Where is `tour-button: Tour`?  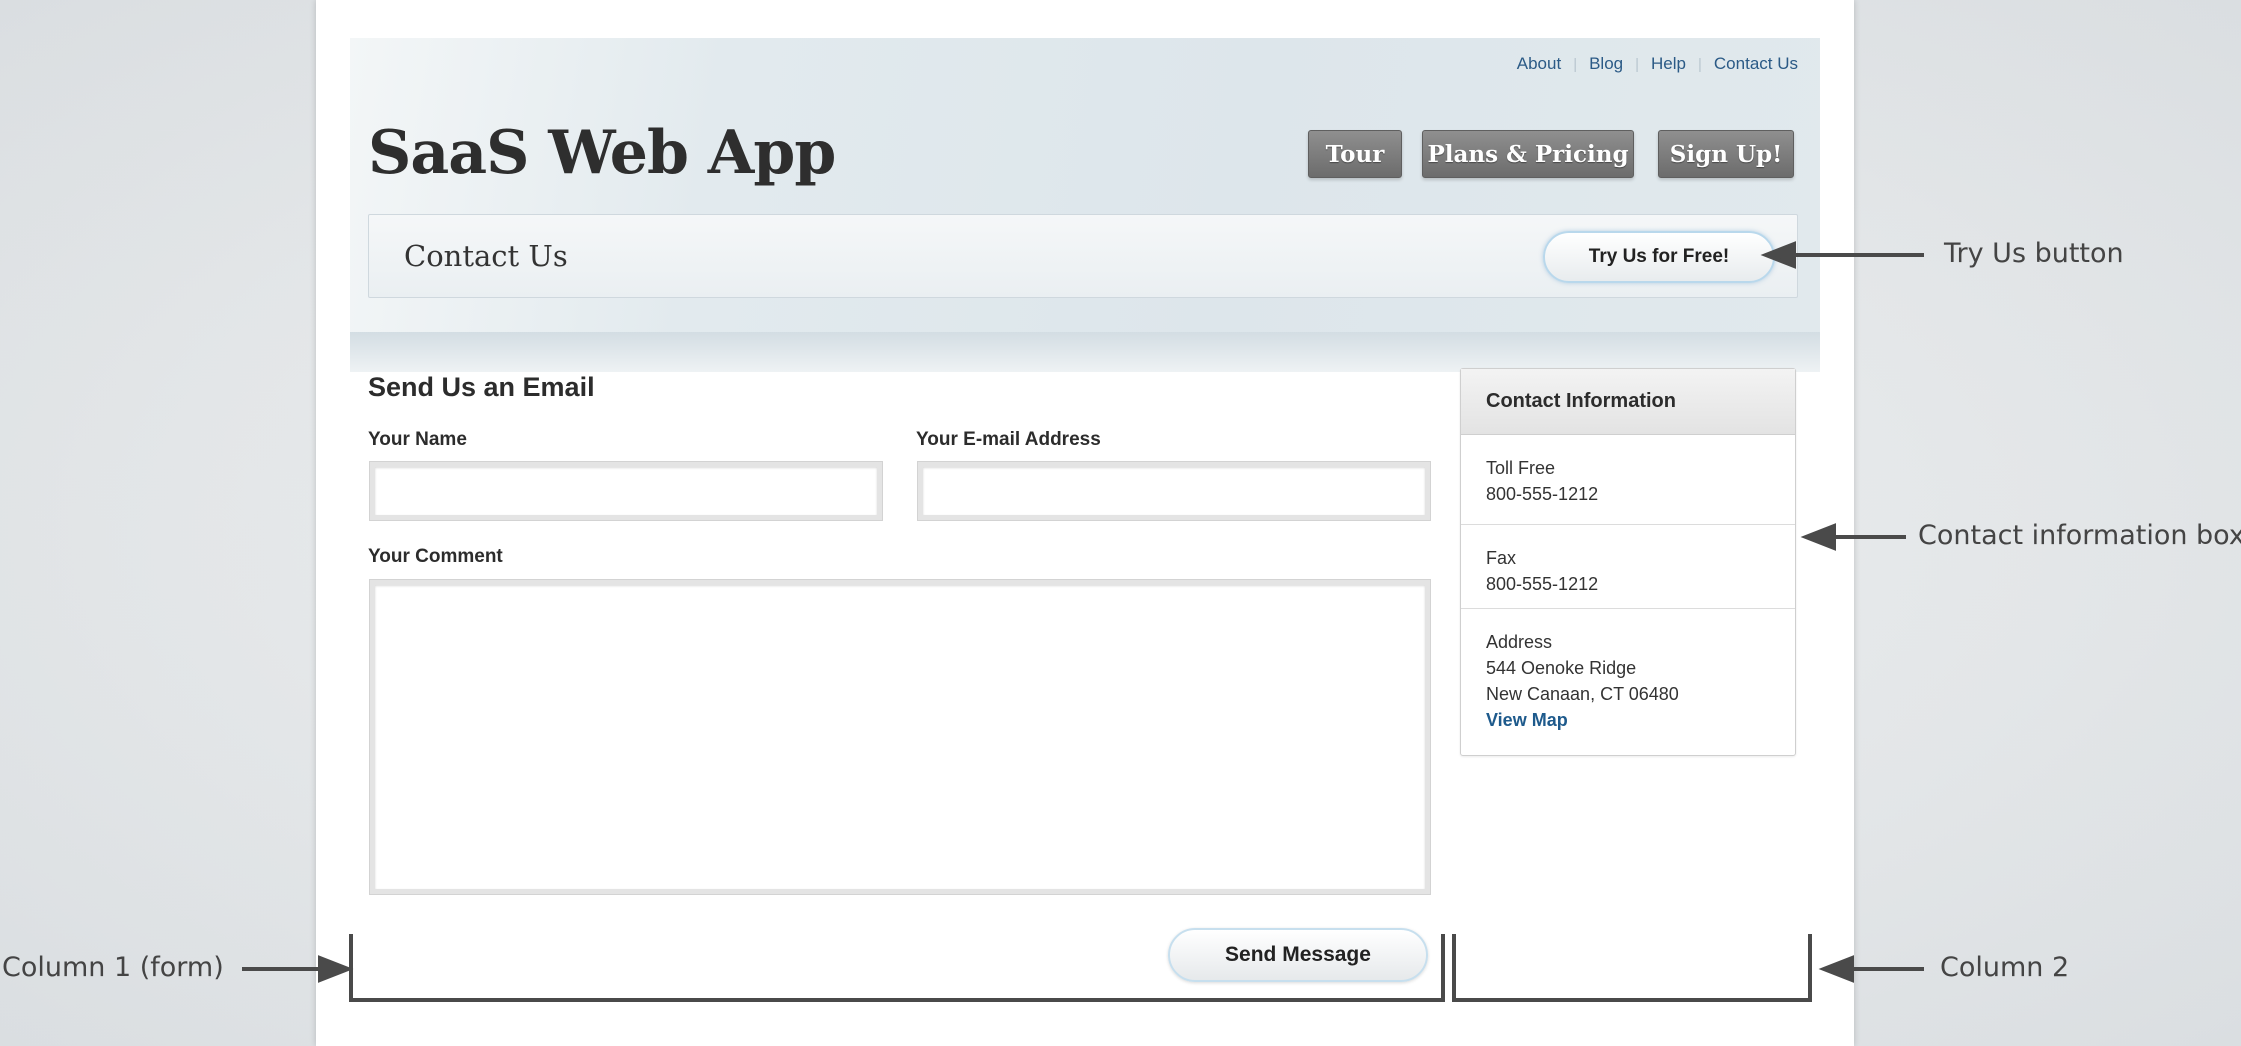 tour-button: Tour is located at coordinates (1355, 154).